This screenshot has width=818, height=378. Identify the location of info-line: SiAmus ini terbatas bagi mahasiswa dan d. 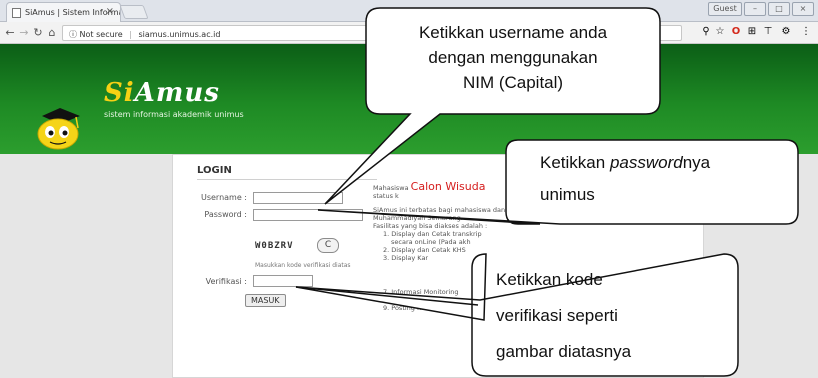
(442, 210).